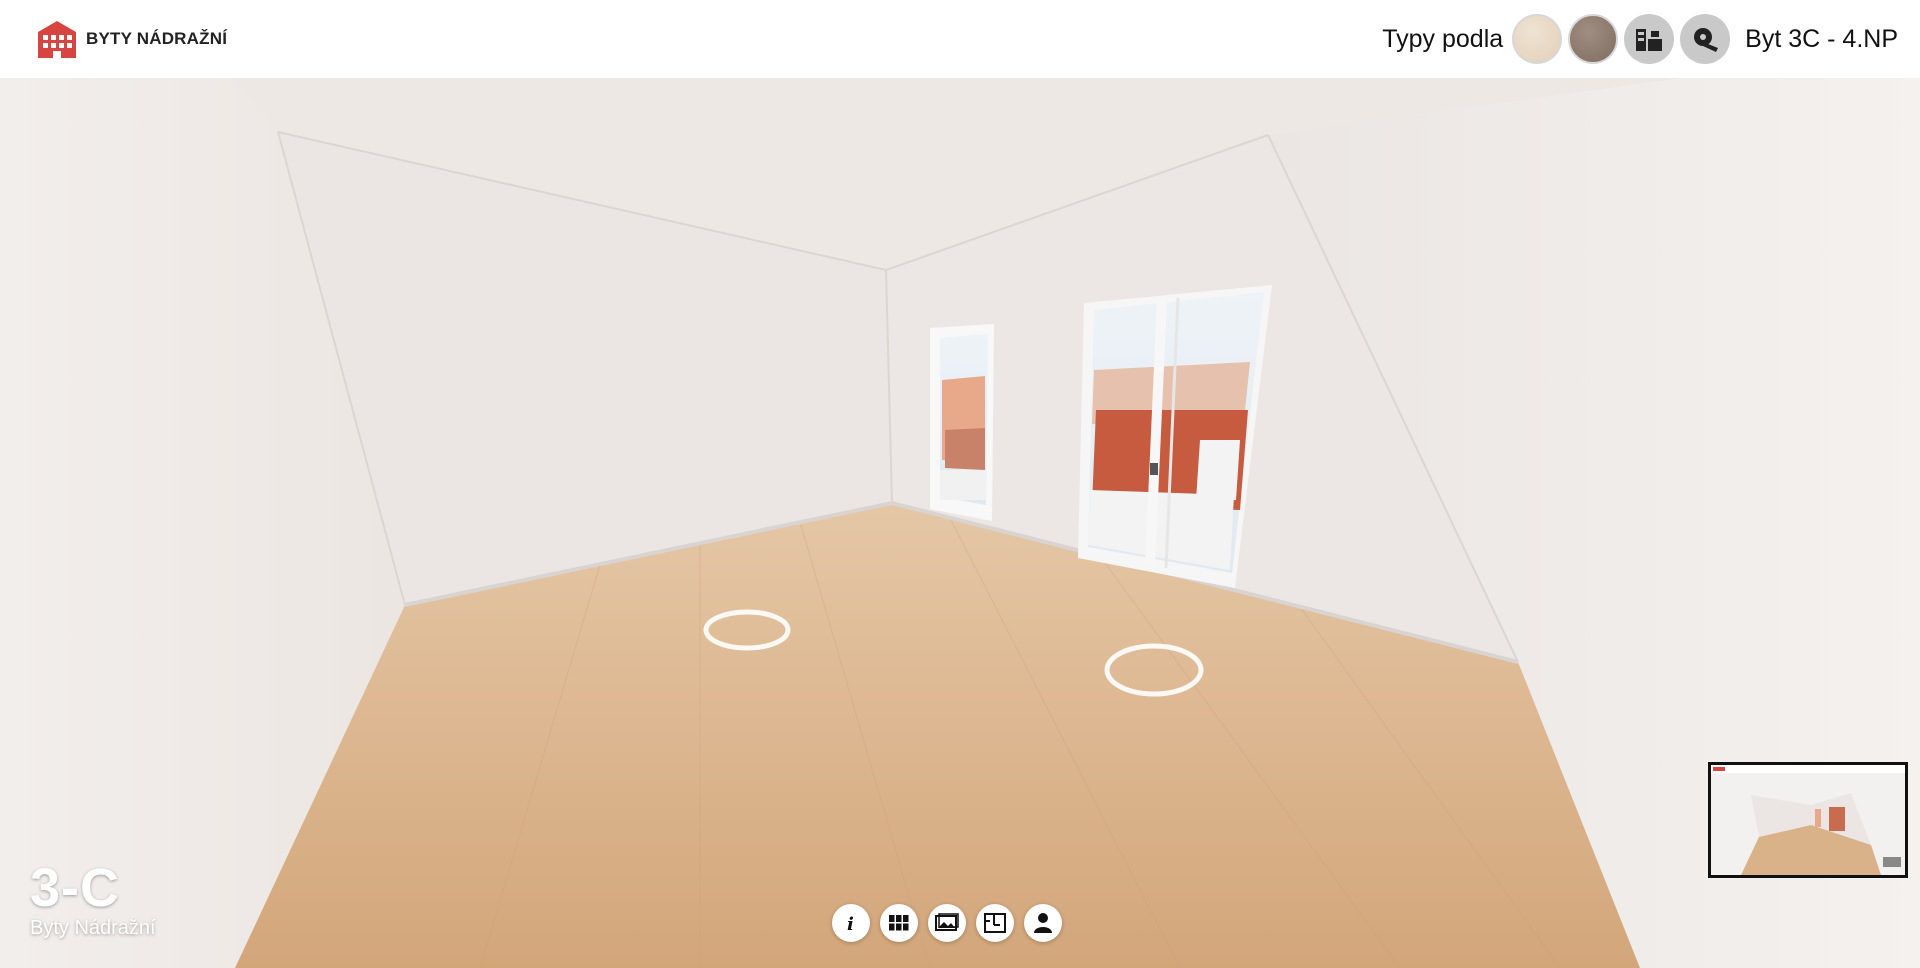  Describe the element at coordinates (1443, 38) in the screenshot. I see `types-label: Typy podla` at that location.